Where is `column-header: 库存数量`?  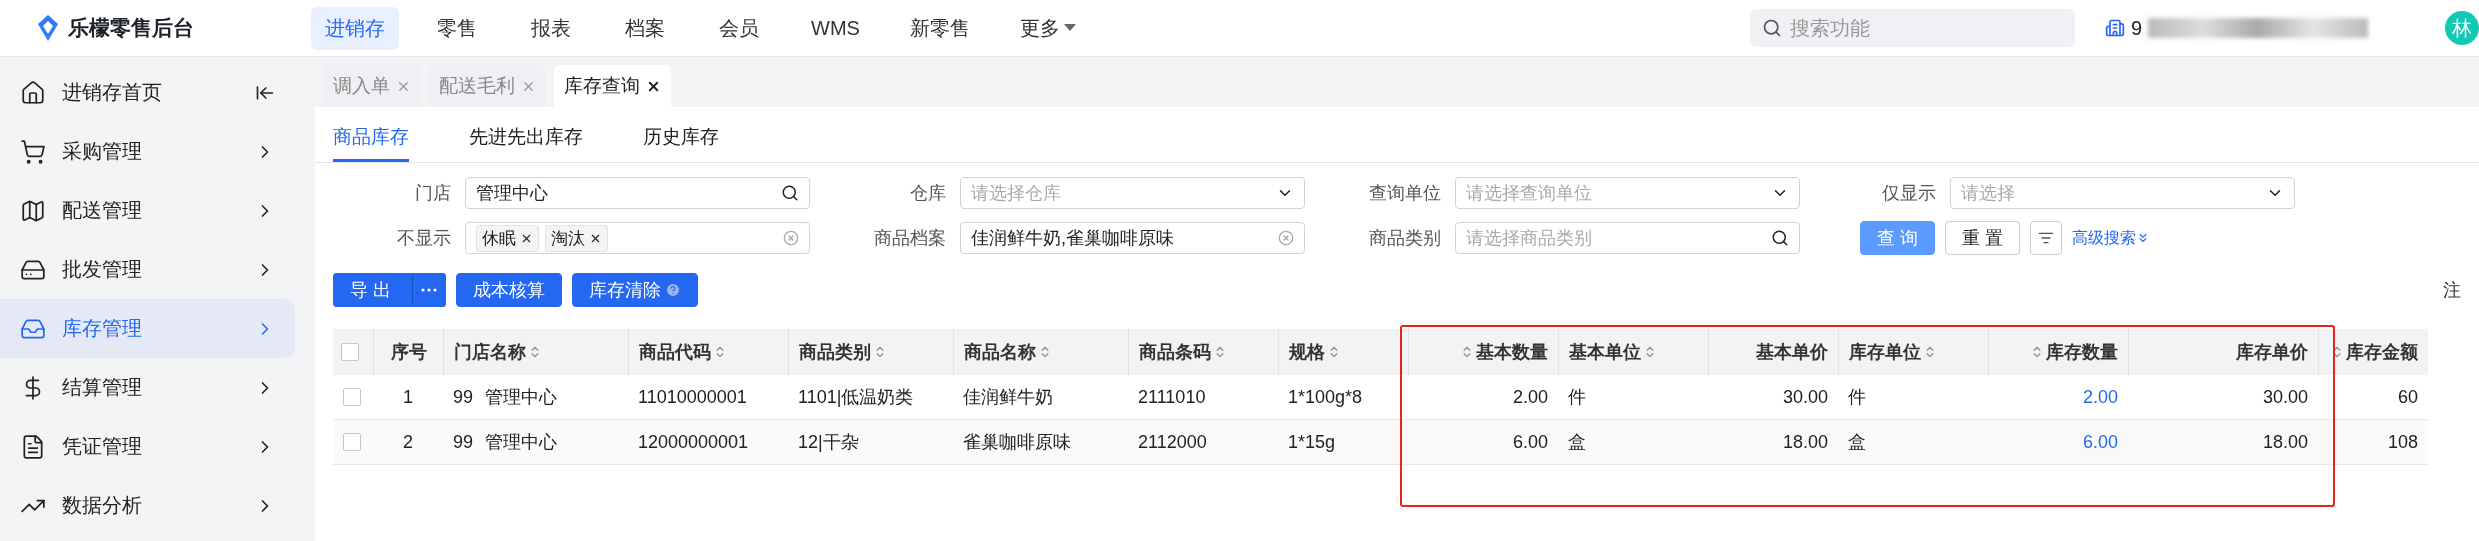
column-header: 库存数量 is located at coordinates (2058, 352).